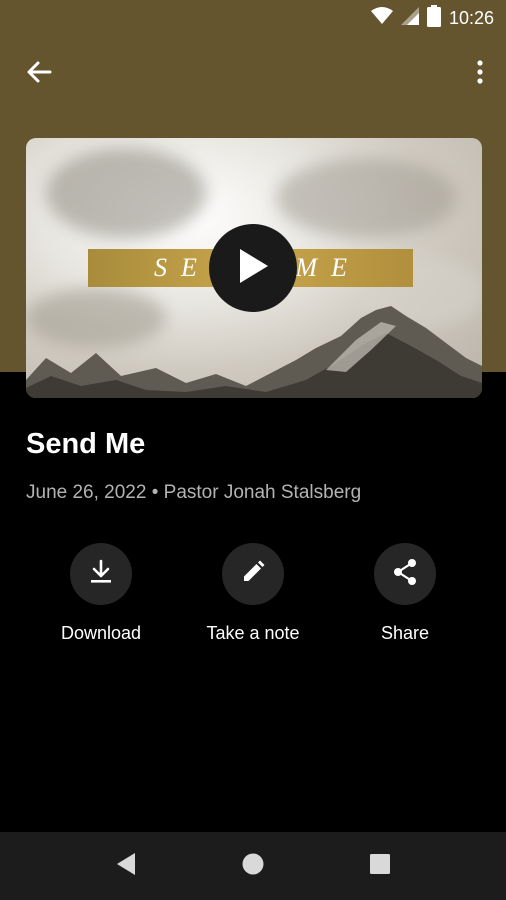  I want to click on share-action: Share, so click(405, 593).